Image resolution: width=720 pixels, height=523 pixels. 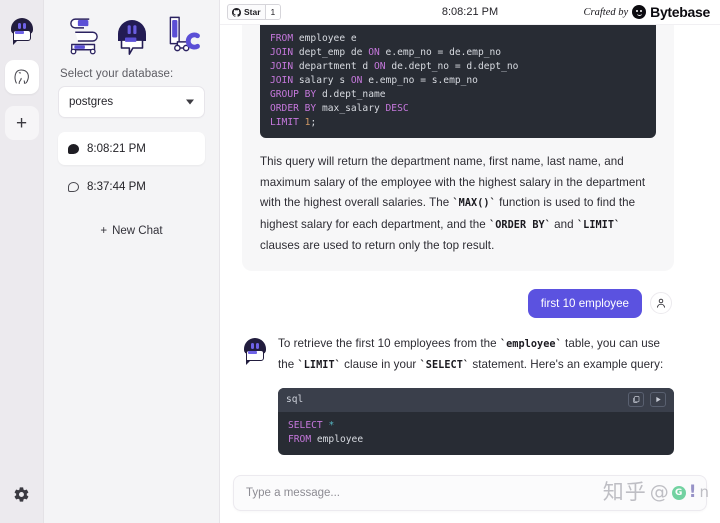 I want to click on inline-code: `ORDER BY`, so click(x=520, y=225).